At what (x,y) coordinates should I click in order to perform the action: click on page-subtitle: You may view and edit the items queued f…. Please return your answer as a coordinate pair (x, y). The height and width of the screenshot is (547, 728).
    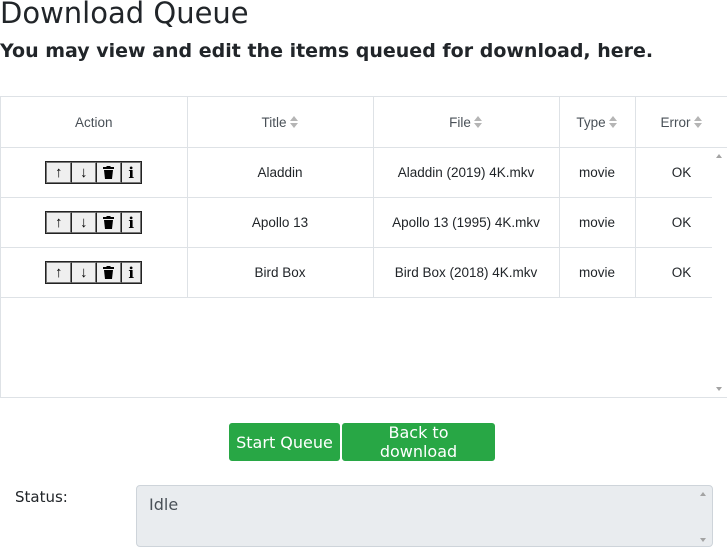
    Looking at the image, I should click on (327, 51).